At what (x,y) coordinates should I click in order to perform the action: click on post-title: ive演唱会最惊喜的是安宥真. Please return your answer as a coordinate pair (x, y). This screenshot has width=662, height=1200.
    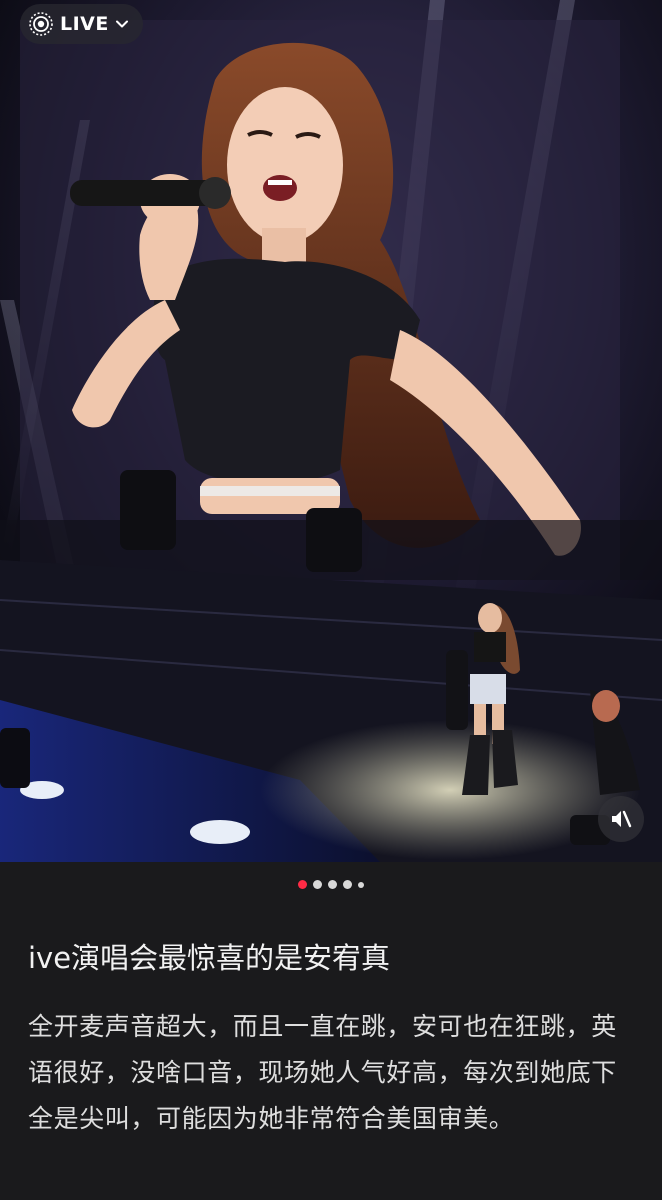
    Looking at the image, I should click on (209, 958).